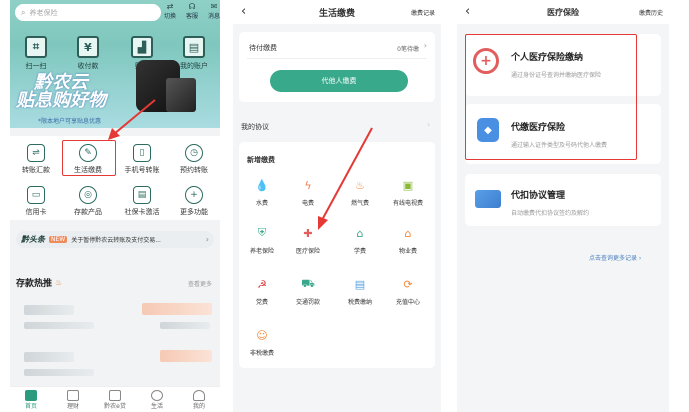 The width and height of the screenshot is (689, 412). I want to click on phone-transfer-icon: ▯, so click(142, 153).